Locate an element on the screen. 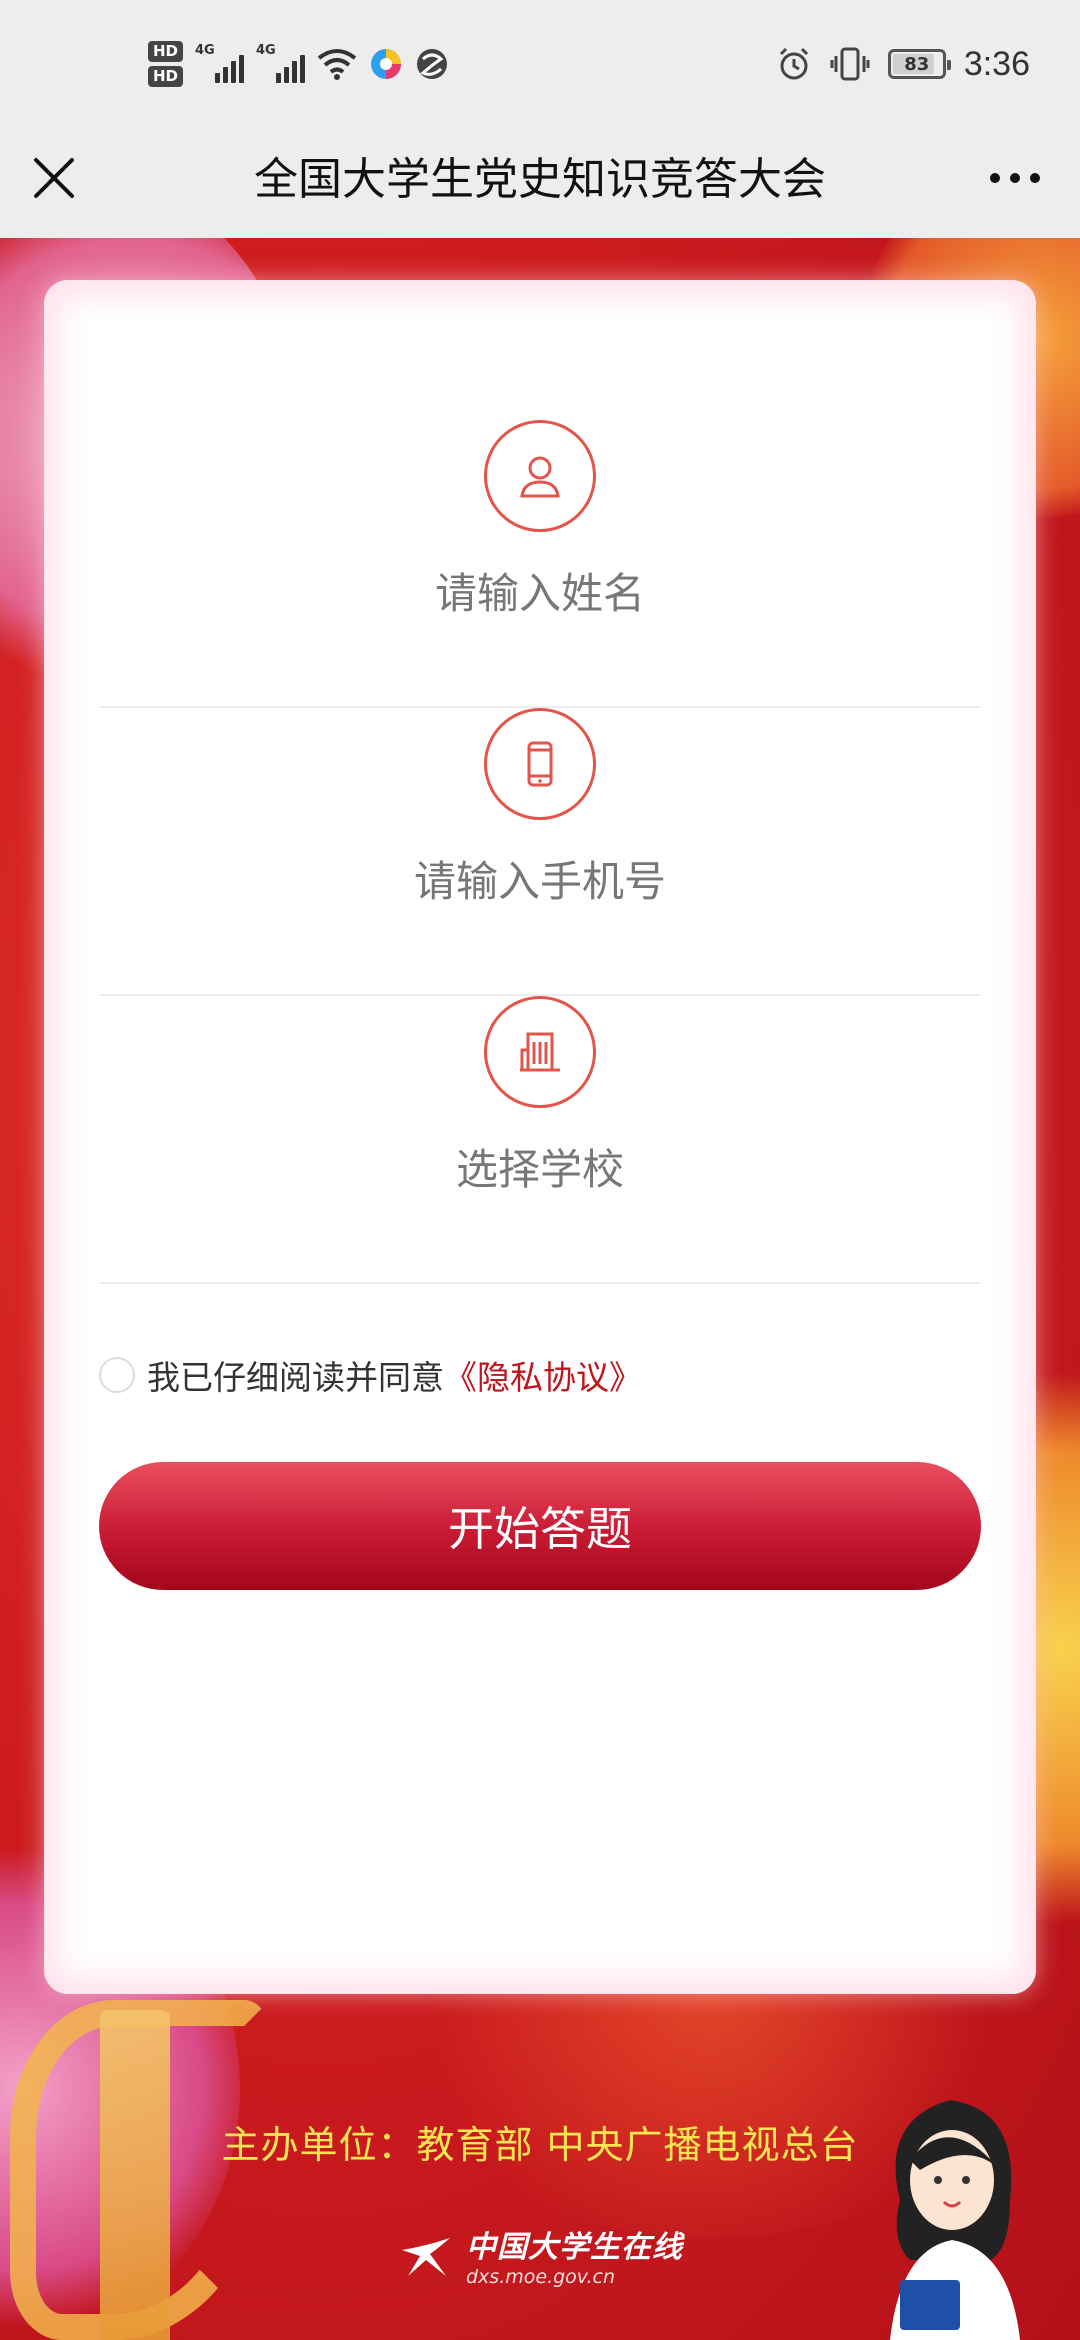 This screenshot has height=2340, width=1080. battery-level: 83 is located at coordinates (917, 64).